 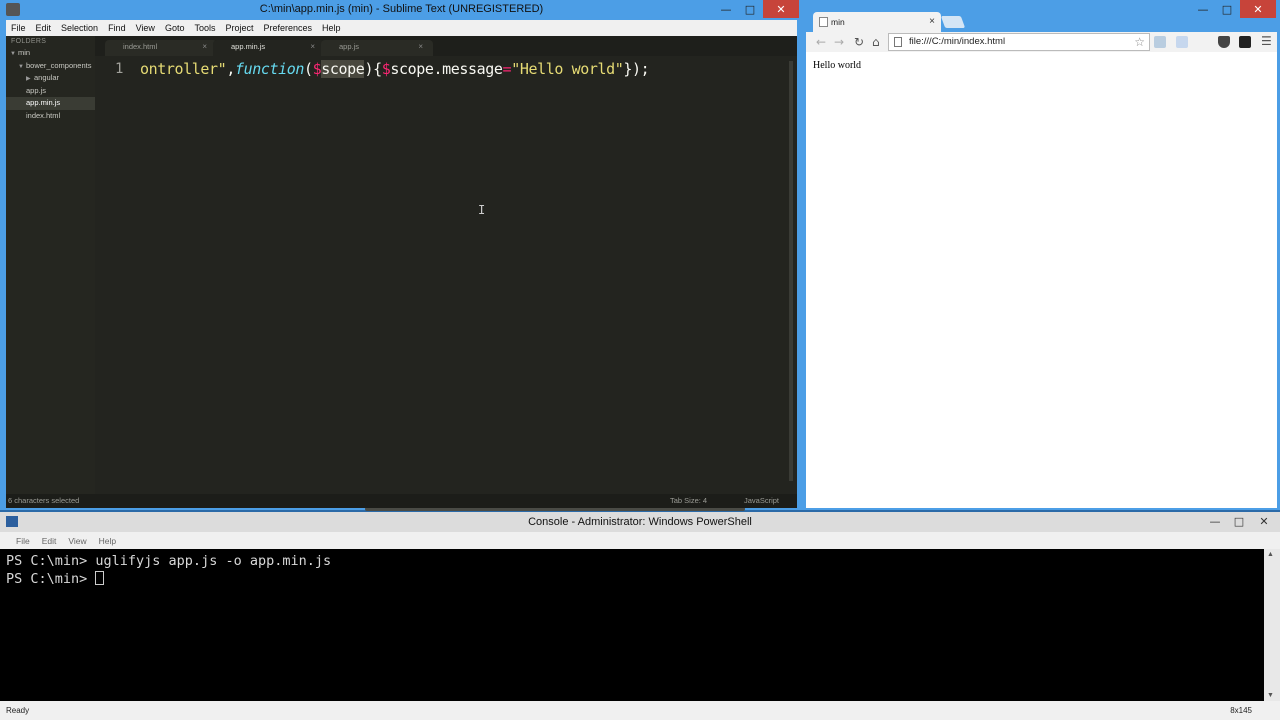 What do you see at coordinates (140, 46) in the screenshot?
I see `tab-label: index.html` at bounding box center [140, 46].